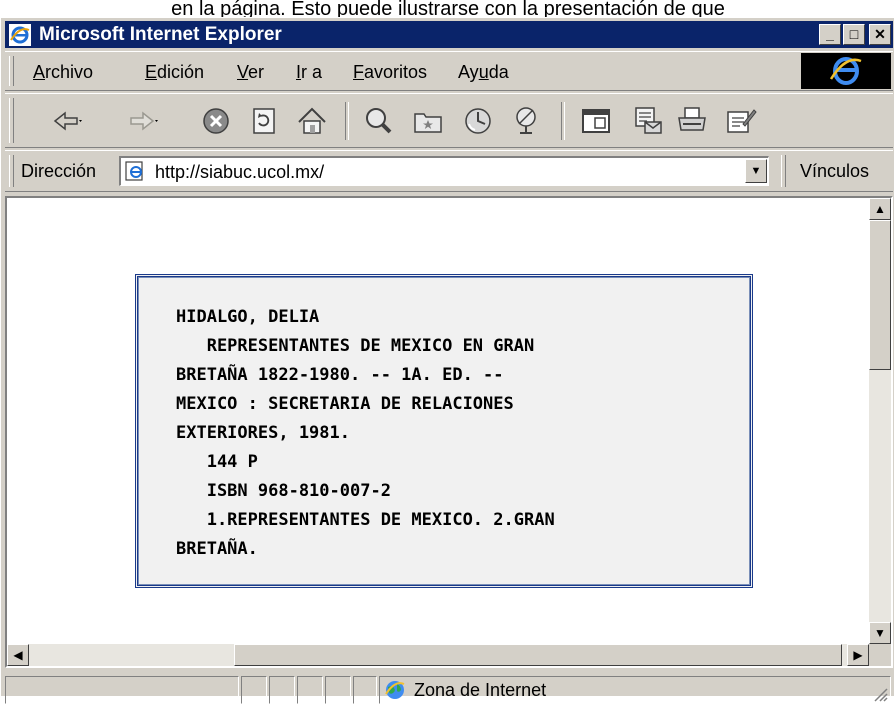 The image size is (896, 708). Describe the element at coordinates (449, 71) in the screenshot. I see `menu-bar: Archivo Edición Ver Ir a Favoritos Ayuda` at that location.